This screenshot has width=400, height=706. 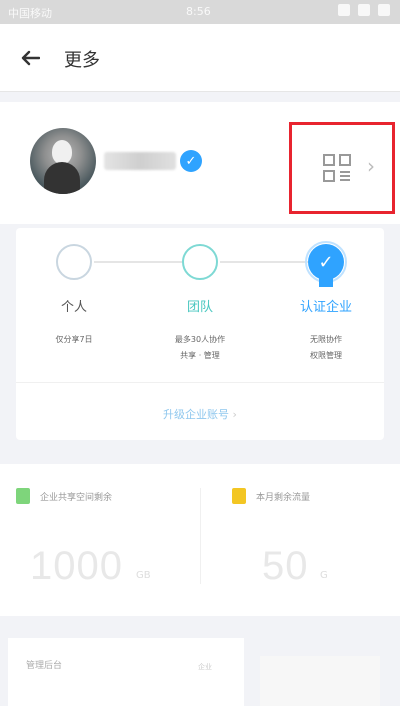 I want to click on level-team-icon, so click(x=200, y=262).